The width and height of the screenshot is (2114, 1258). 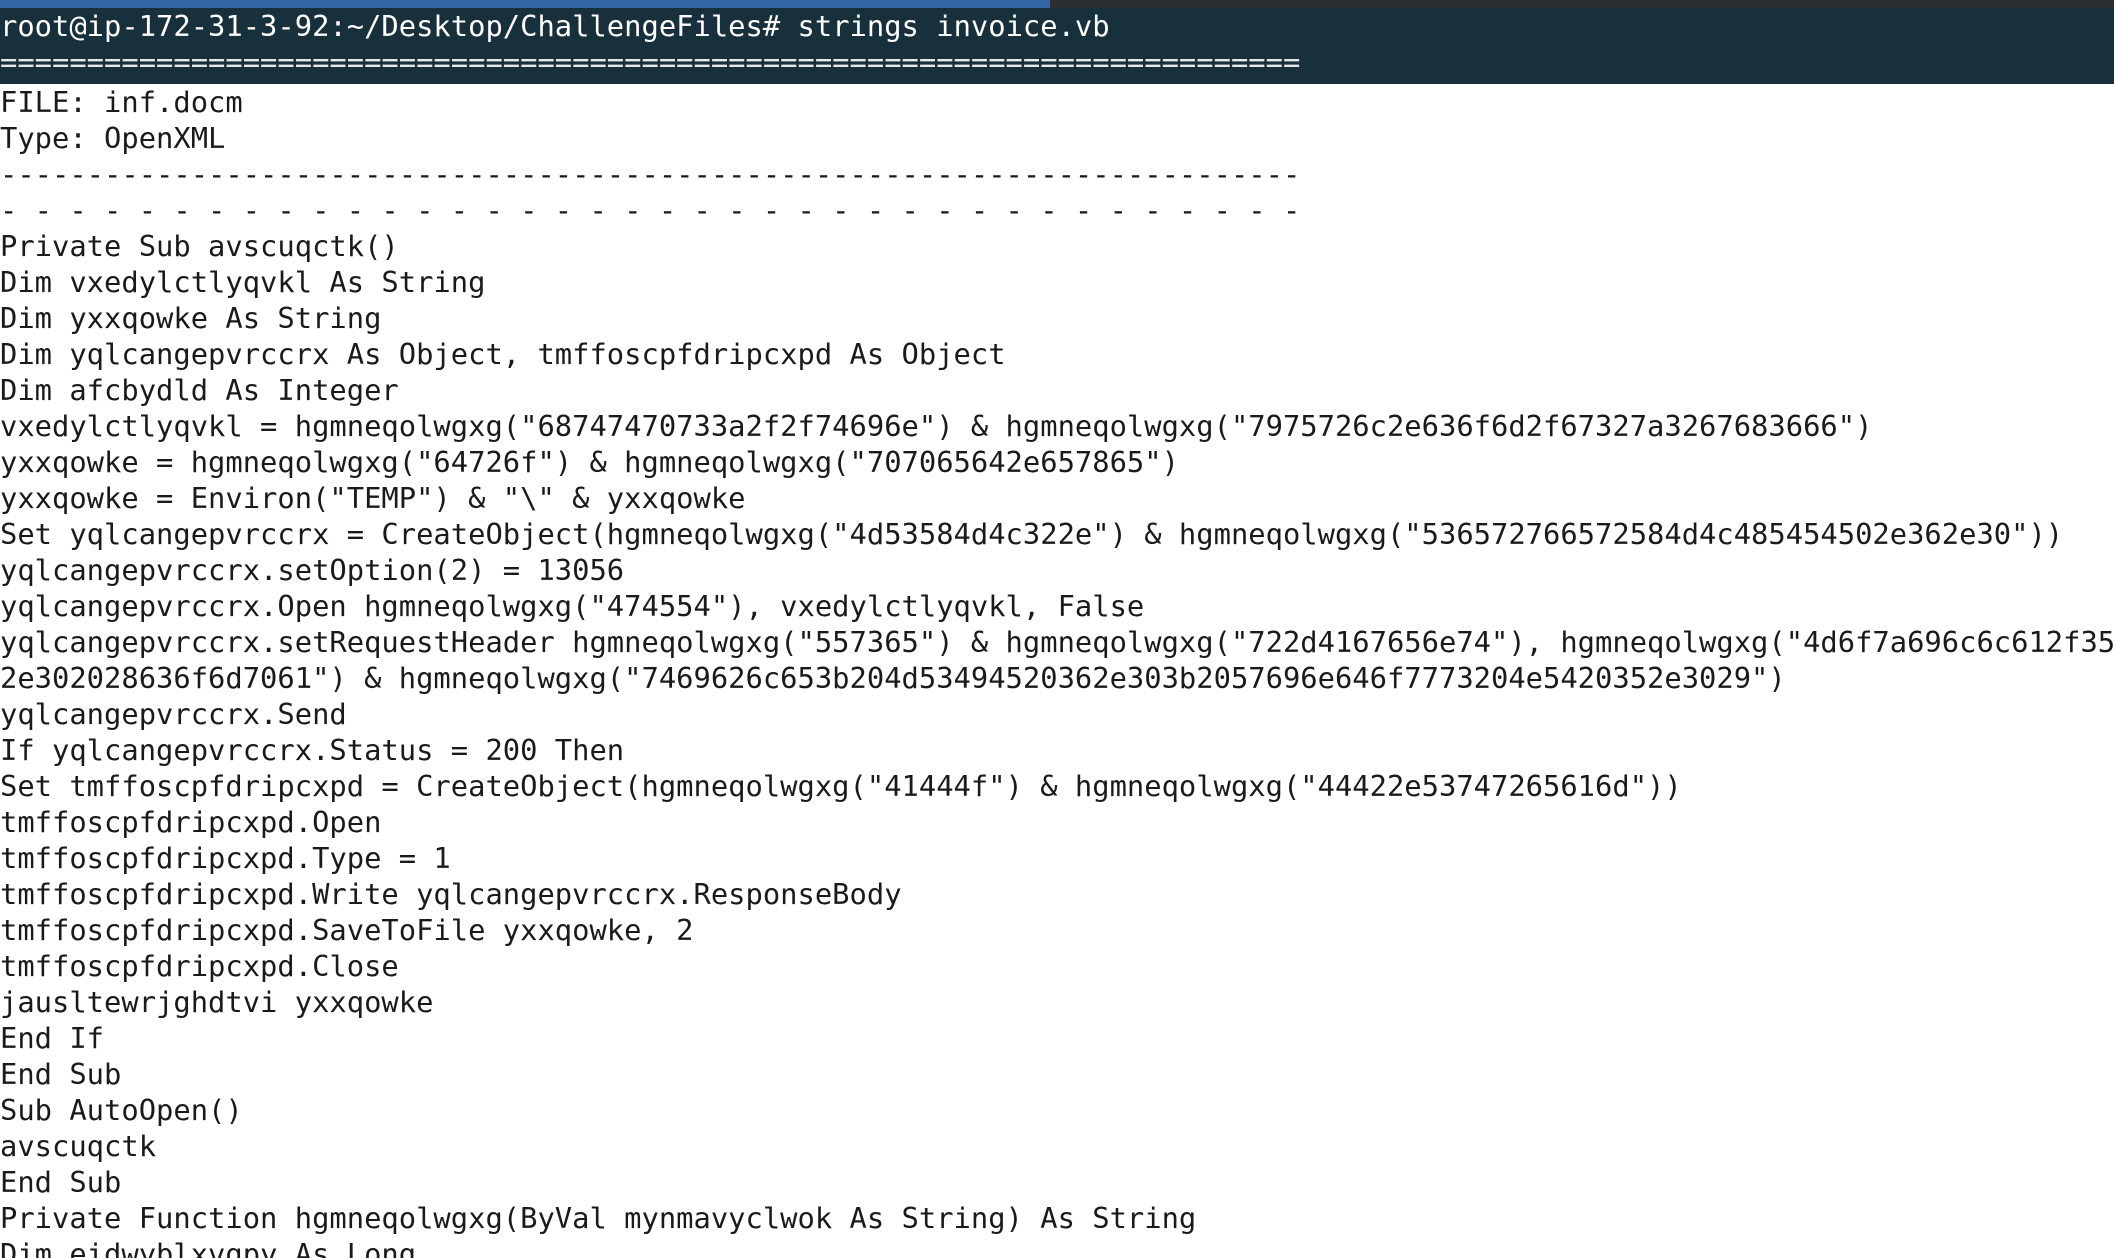 I want to click on output-line: End If, so click(x=52, y=1038).